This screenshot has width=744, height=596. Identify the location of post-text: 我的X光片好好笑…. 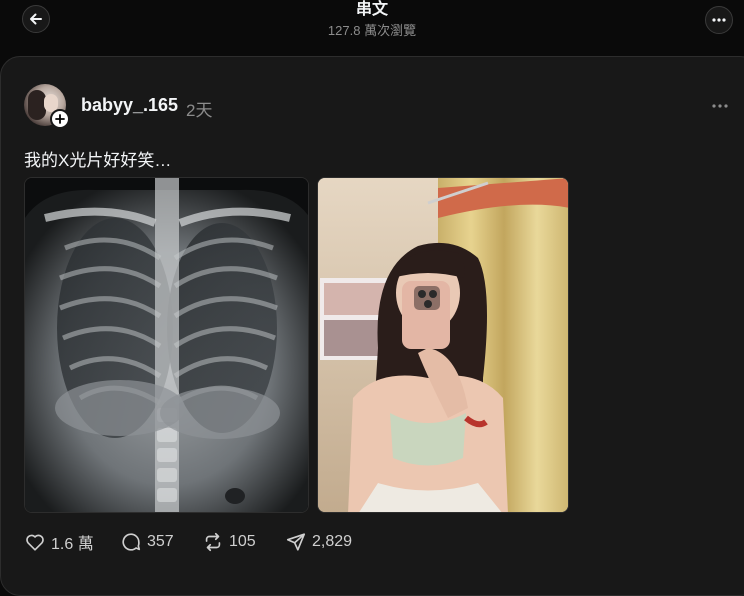
(98, 160).